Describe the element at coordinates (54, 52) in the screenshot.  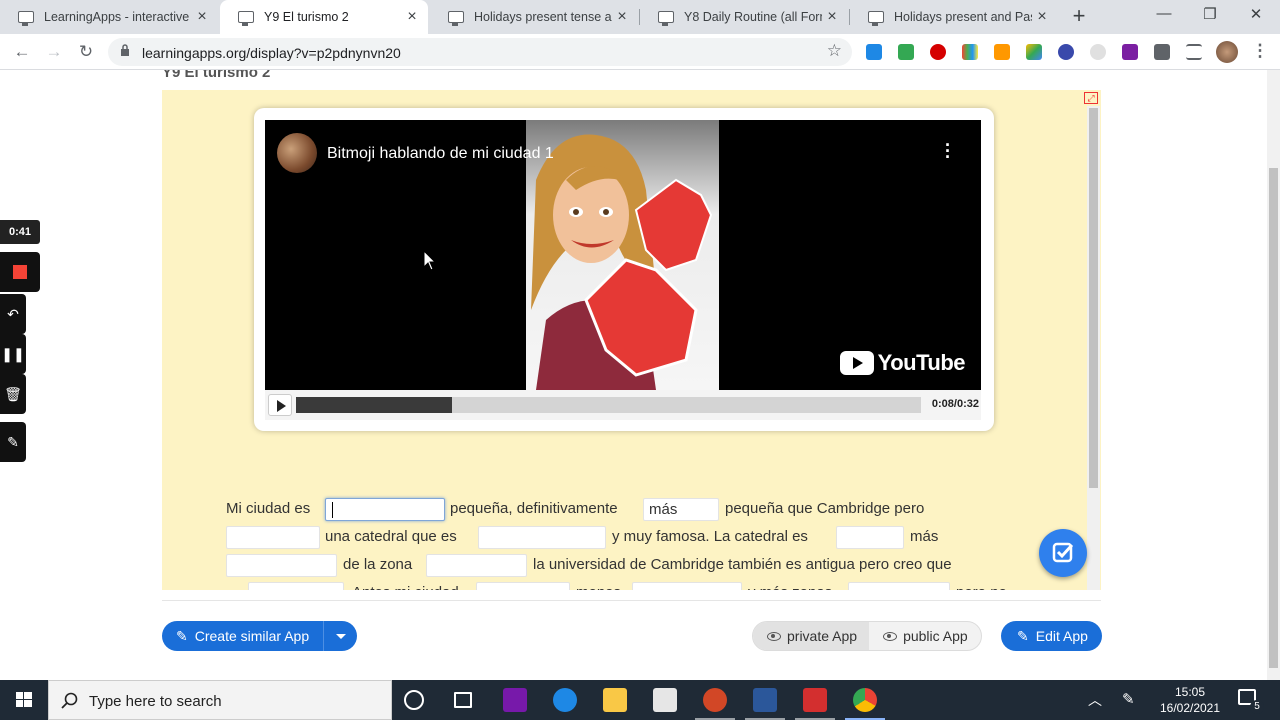
I see `forward-arrow-icon: →` at that location.